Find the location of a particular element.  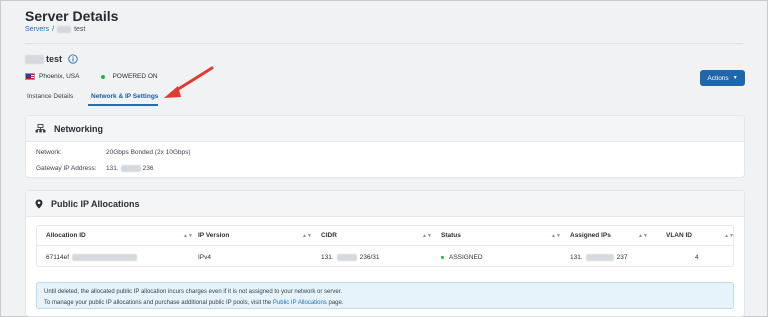

col-allocation-id: Allocation ID is located at coordinates (66, 235).